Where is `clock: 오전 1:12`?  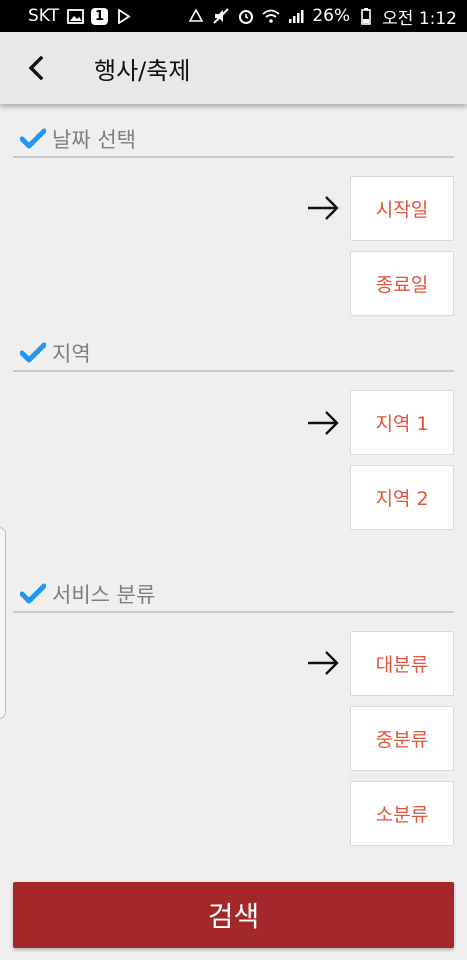
clock: 오전 1:12 is located at coordinates (419, 18).